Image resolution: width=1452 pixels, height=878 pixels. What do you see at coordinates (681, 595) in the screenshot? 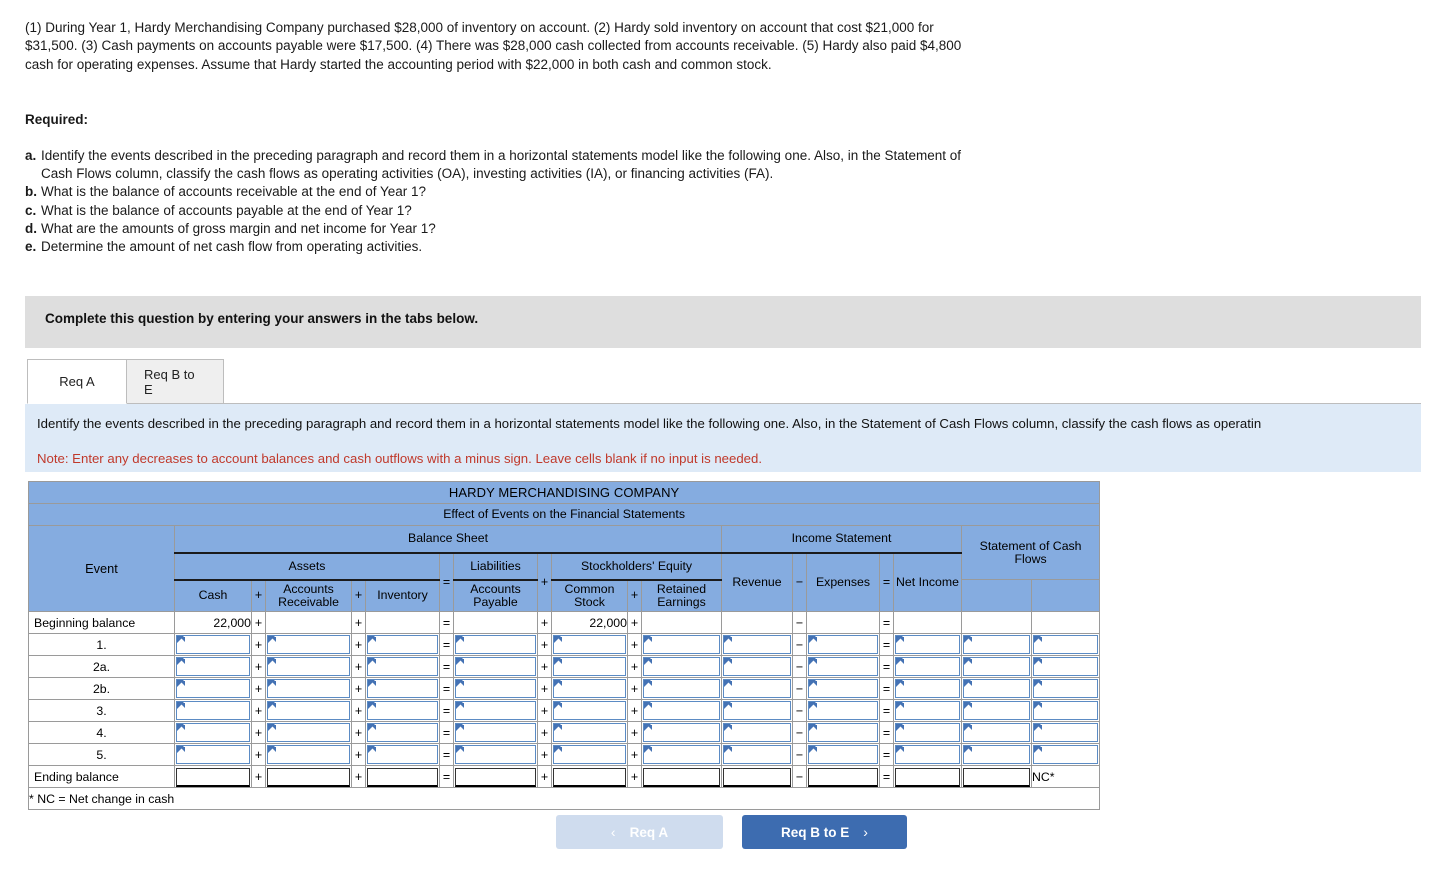
I see `column-header-retained-earnings: Retained Earnings` at bounding box center [681, 595].